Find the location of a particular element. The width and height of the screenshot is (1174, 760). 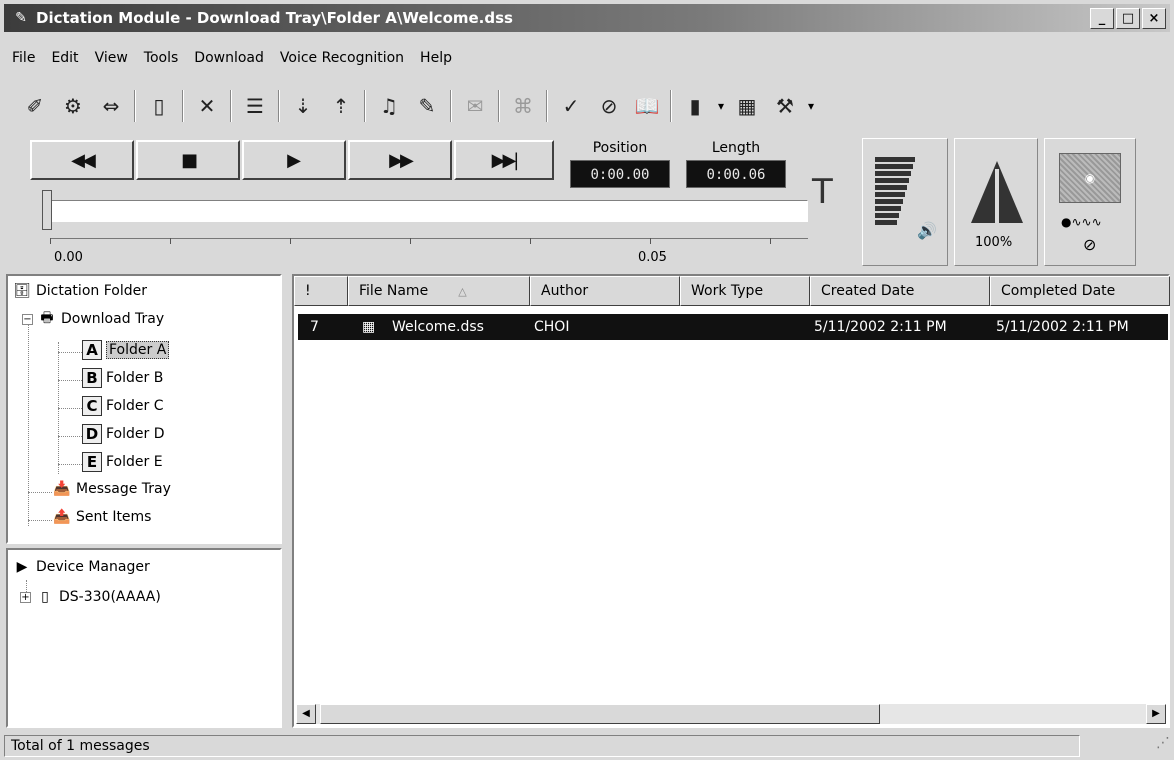

email-icon: ✉ is located at coordinates (475, 106).